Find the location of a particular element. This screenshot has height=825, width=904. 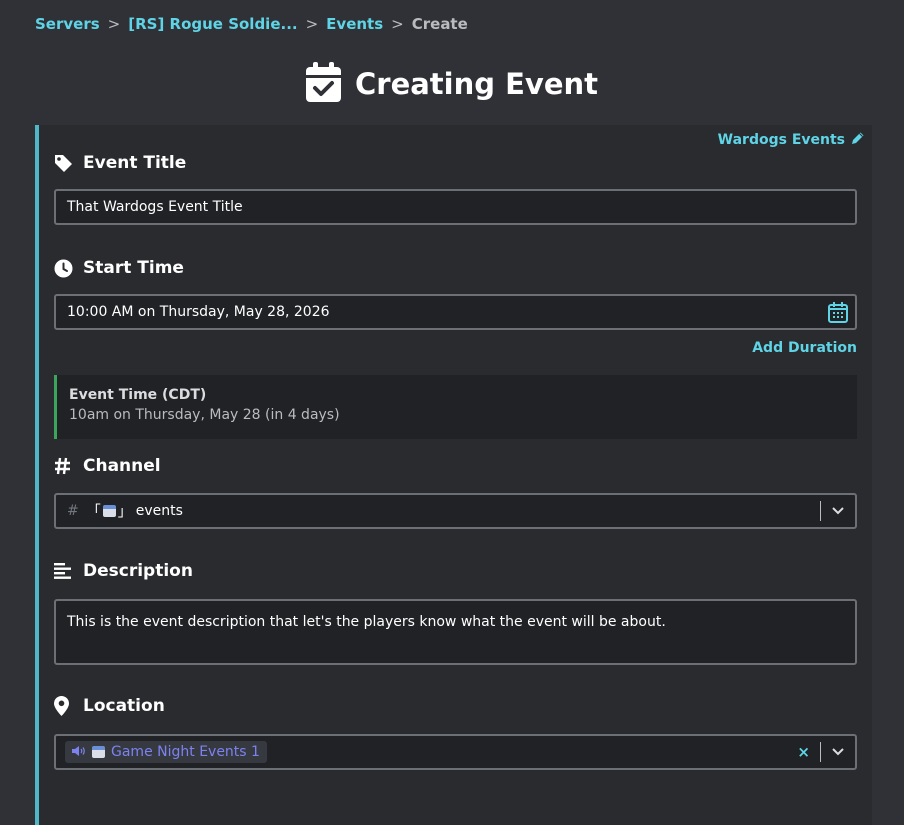

page-title: Creating Event is located at coordinates (452, 84).